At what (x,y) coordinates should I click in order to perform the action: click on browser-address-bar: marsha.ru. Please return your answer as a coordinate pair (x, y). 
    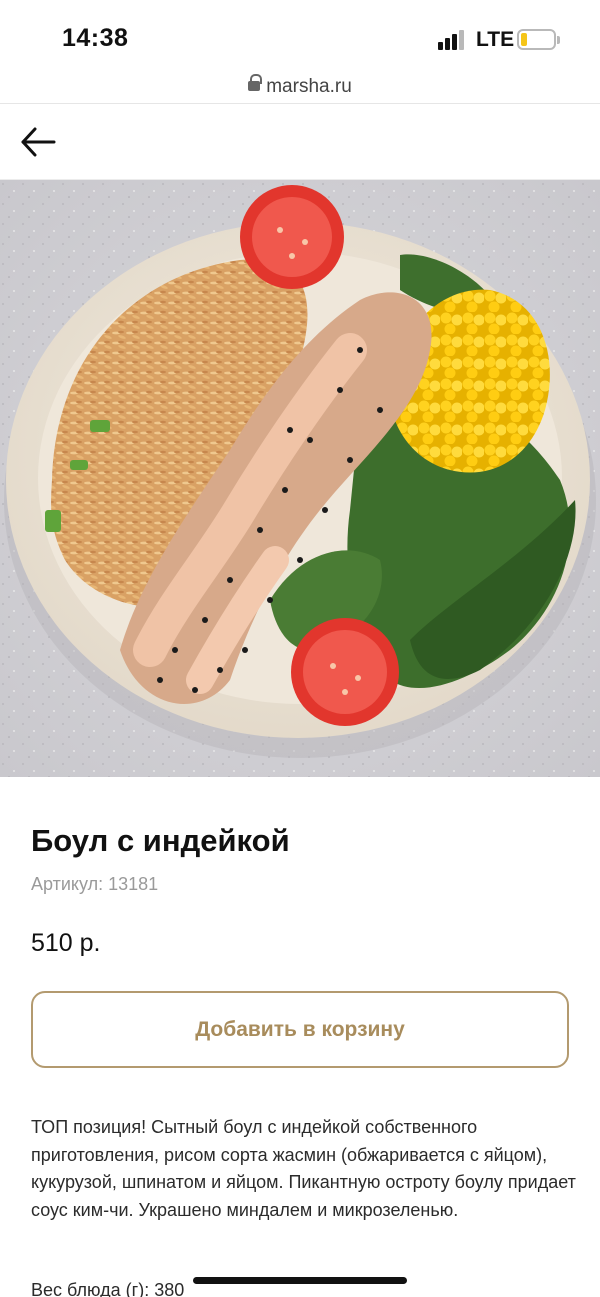
    Looking at the image, I should click on (300, 88).